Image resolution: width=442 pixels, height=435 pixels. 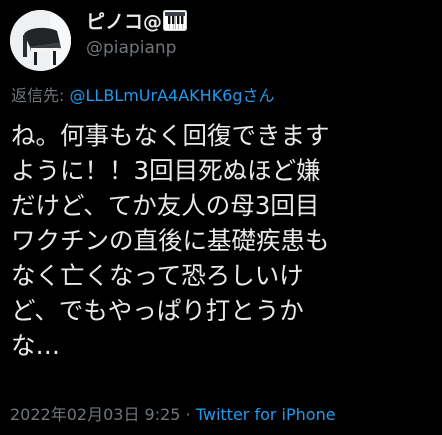 I want to click on reply-to-line: 返信先: @LLBLmUrA4AKHK6gさん, so click(x=143, y=95).